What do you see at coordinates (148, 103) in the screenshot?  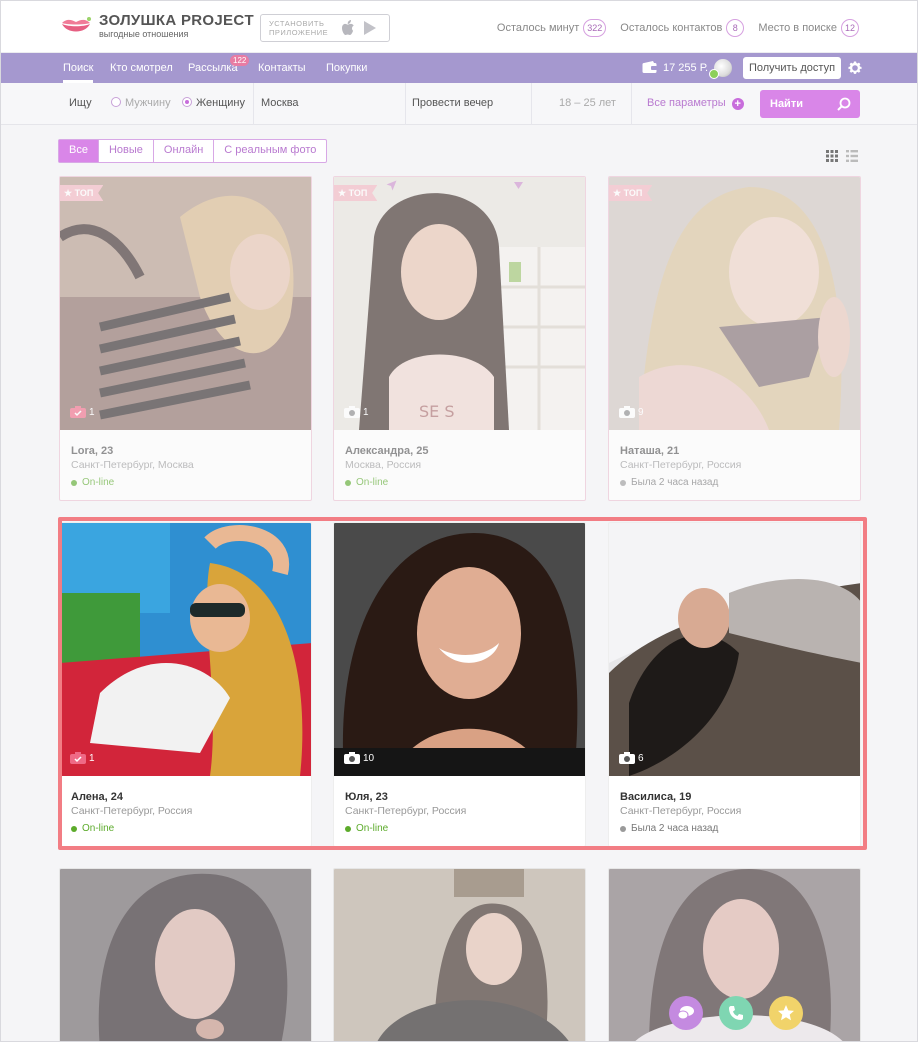 I see `option-men-label: Мужчину` at bounding box center [148, 103].